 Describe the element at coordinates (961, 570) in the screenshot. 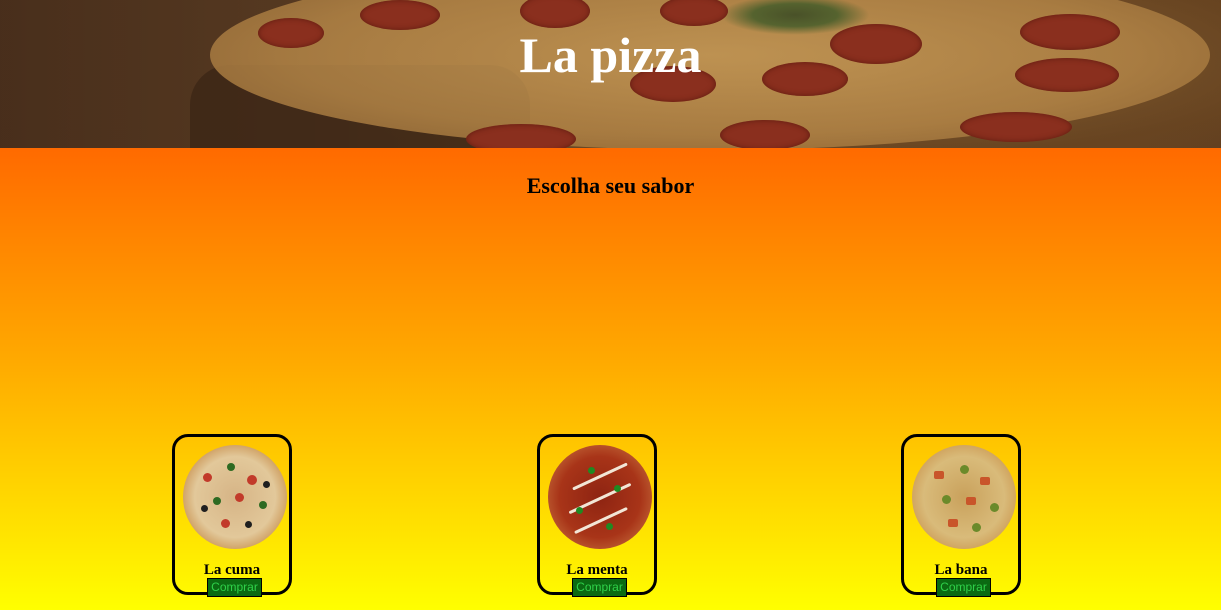

I see `product-name: La bana` at that location.